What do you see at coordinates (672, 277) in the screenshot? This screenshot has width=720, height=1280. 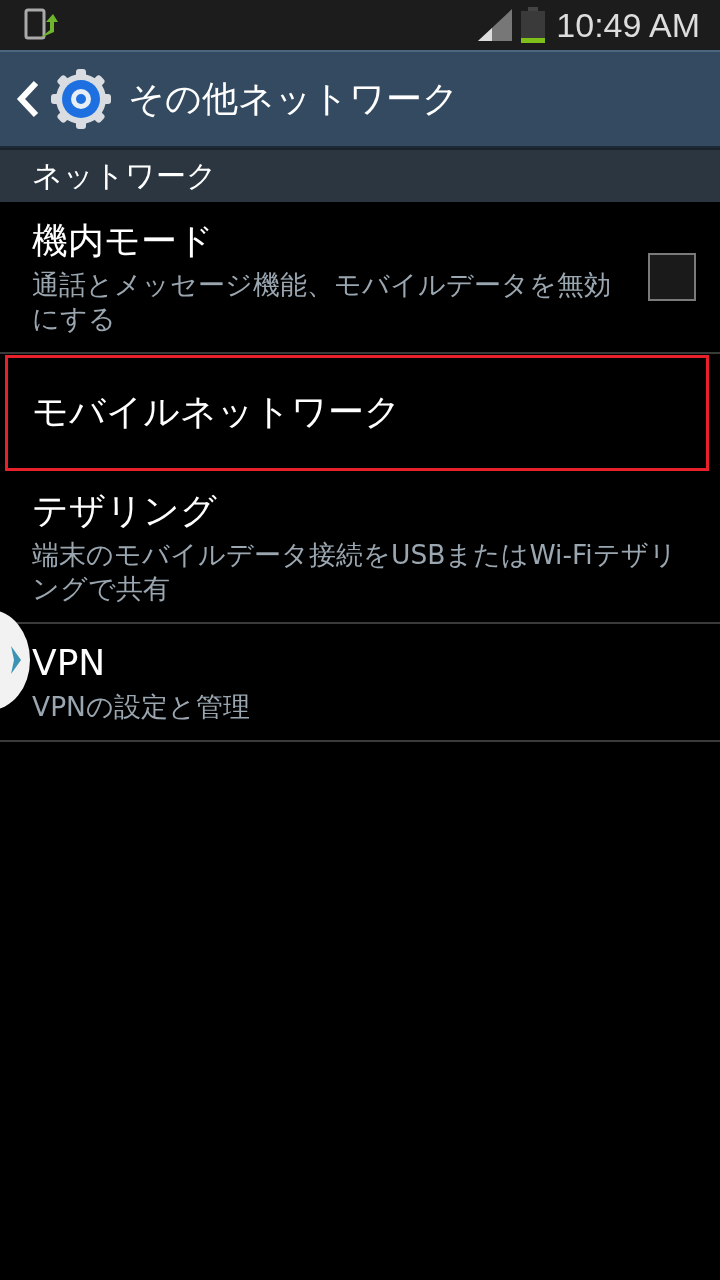 I see `checkbox` at bounding box center [672, 277].